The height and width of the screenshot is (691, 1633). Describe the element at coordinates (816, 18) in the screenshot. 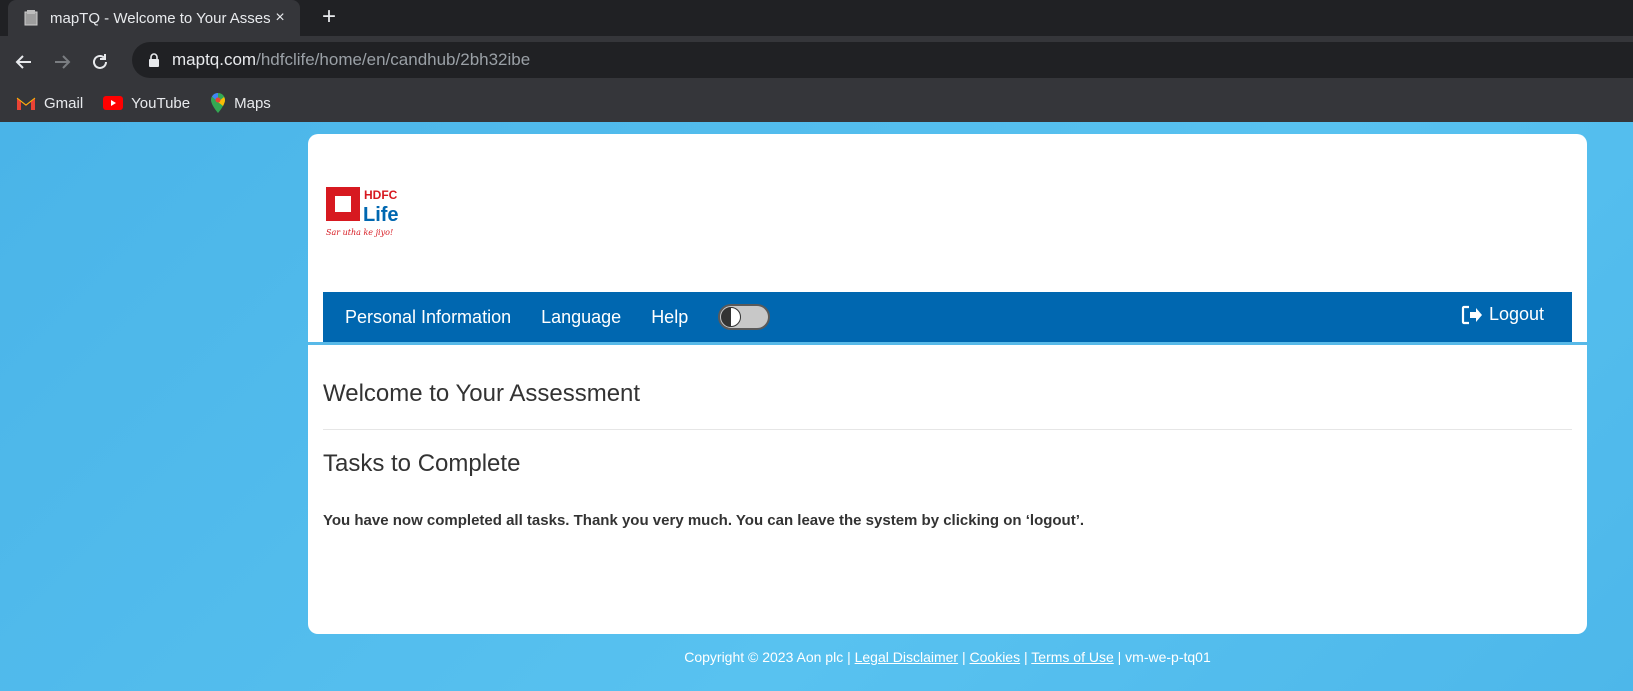

I see `tab-strip: mapTQ - Welcome to Your Assess × +` at that location.